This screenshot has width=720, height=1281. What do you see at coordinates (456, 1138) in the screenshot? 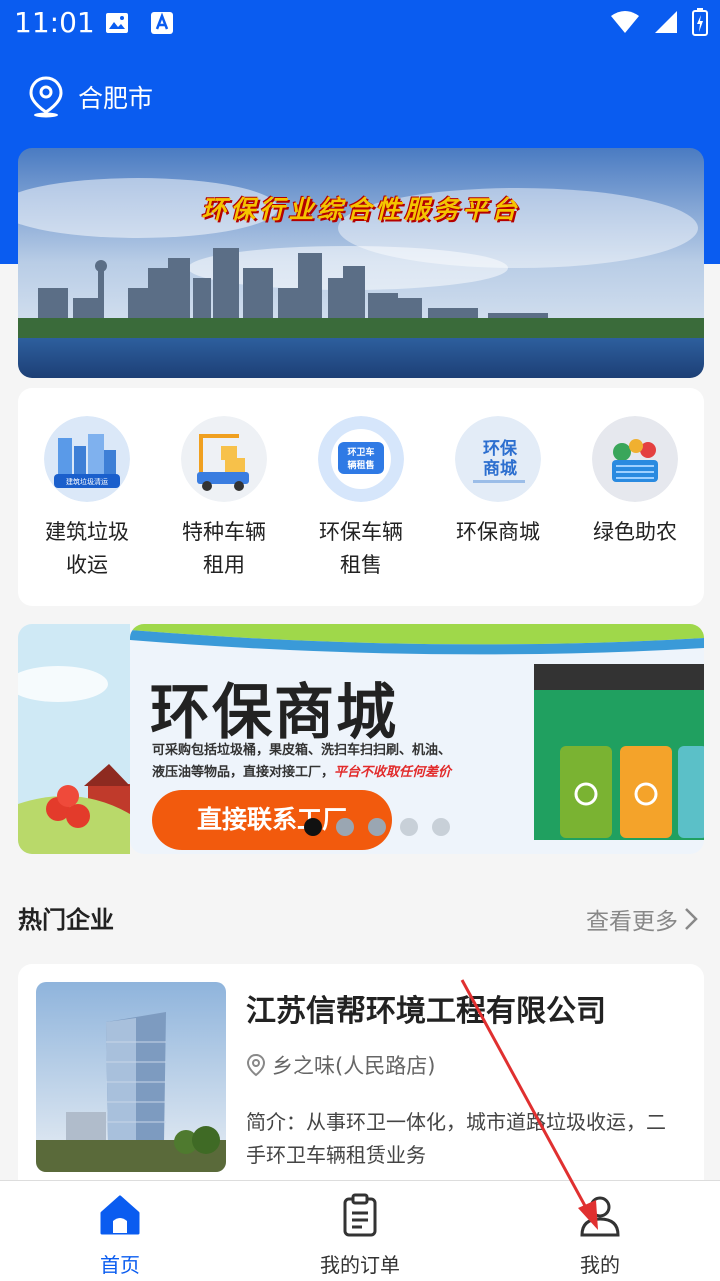
I see `company-description: 简介：从事环卫一体化，城市道路垃圾收运，二手环卫车辆租赁业务` at bounding box center [456, 1138].